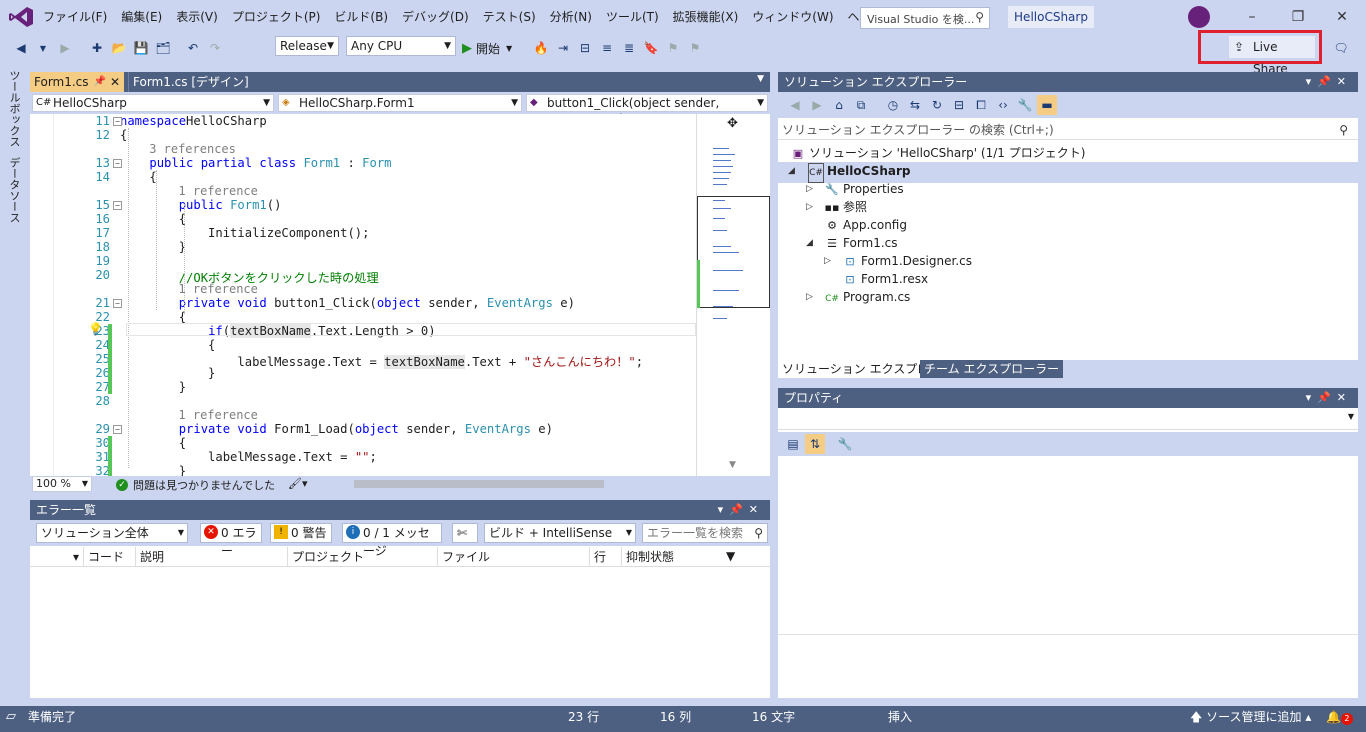 This screenshot has height=732, width=1366. I want to click on navigate-forward-icon: ▶, so click(65, 48).